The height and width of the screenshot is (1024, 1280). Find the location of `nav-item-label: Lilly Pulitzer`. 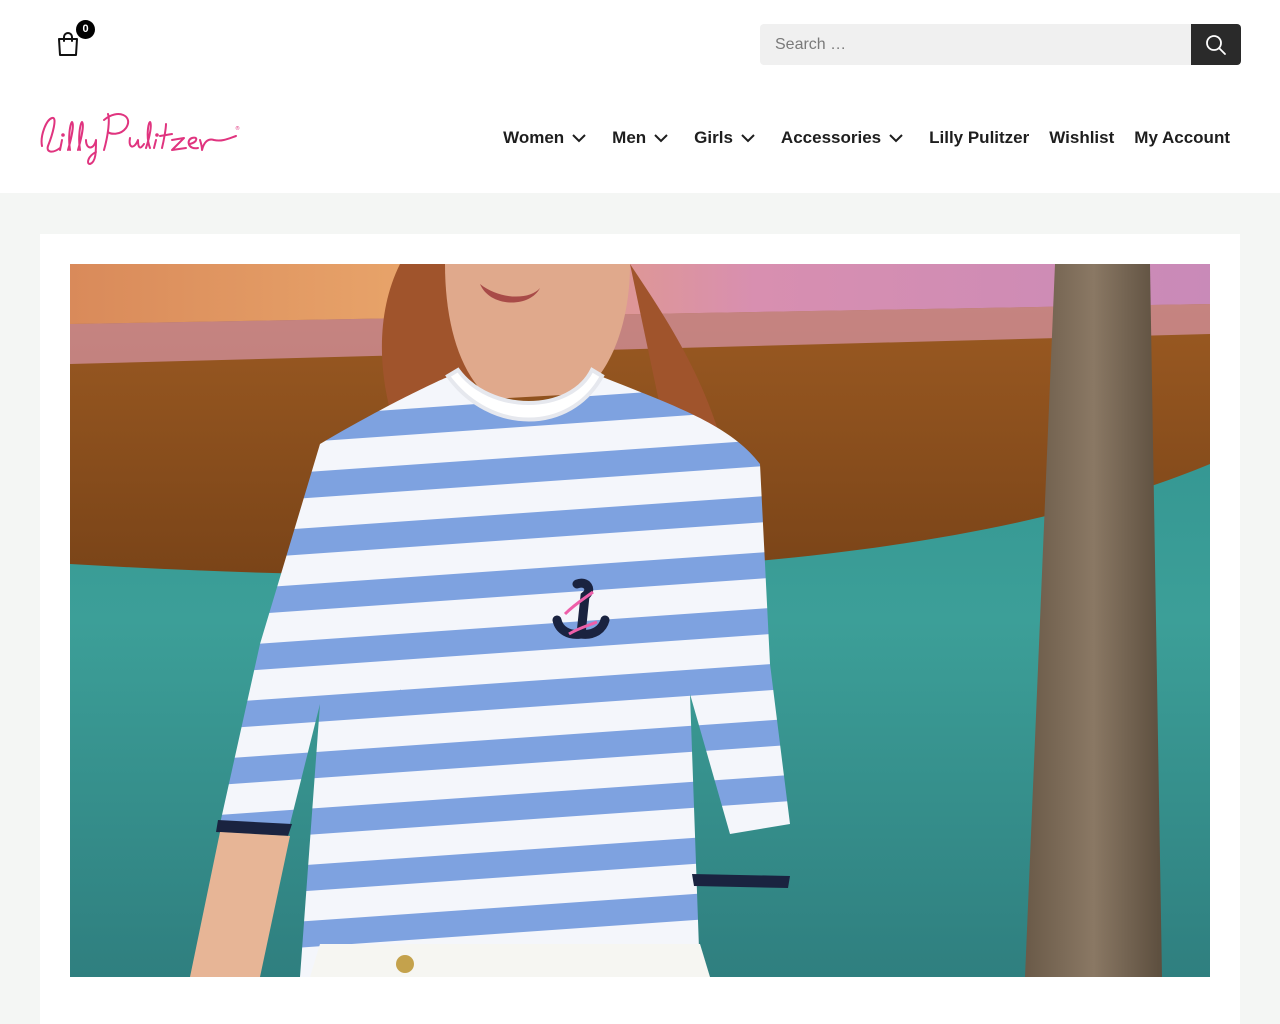

nav-item-label: Lilly Pulitzer is located at coordinates (979, 137).